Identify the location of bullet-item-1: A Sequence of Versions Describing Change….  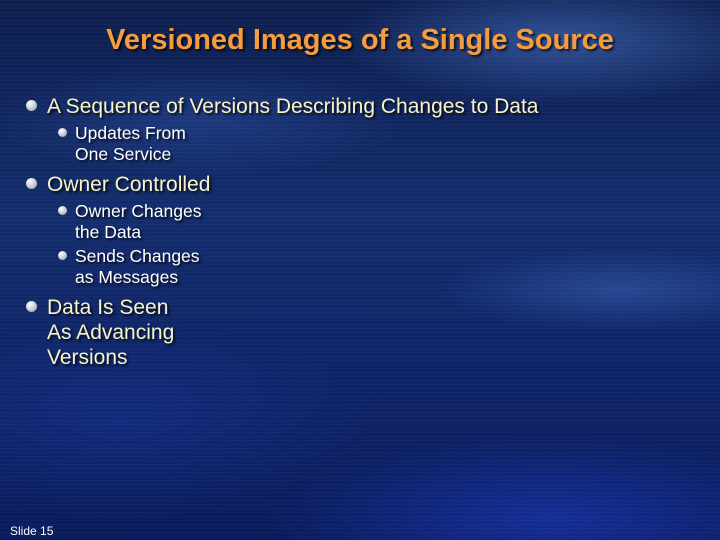
(282, 106).